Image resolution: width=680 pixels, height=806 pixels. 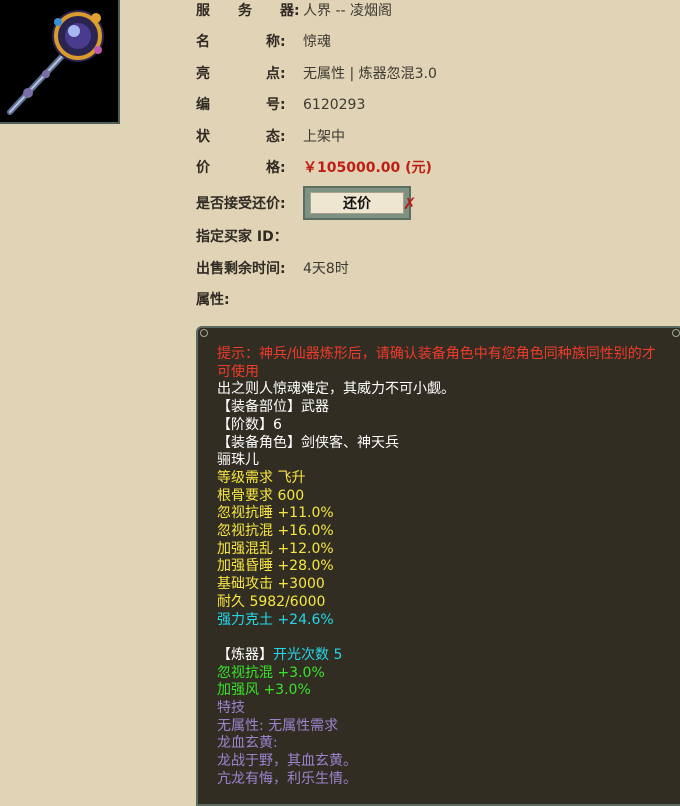 What do you see at coordinates (443, 532) in the screenshot?
I see `attribute-line: 忽视抗混 +16.0%` at bounding box center [443, 532].